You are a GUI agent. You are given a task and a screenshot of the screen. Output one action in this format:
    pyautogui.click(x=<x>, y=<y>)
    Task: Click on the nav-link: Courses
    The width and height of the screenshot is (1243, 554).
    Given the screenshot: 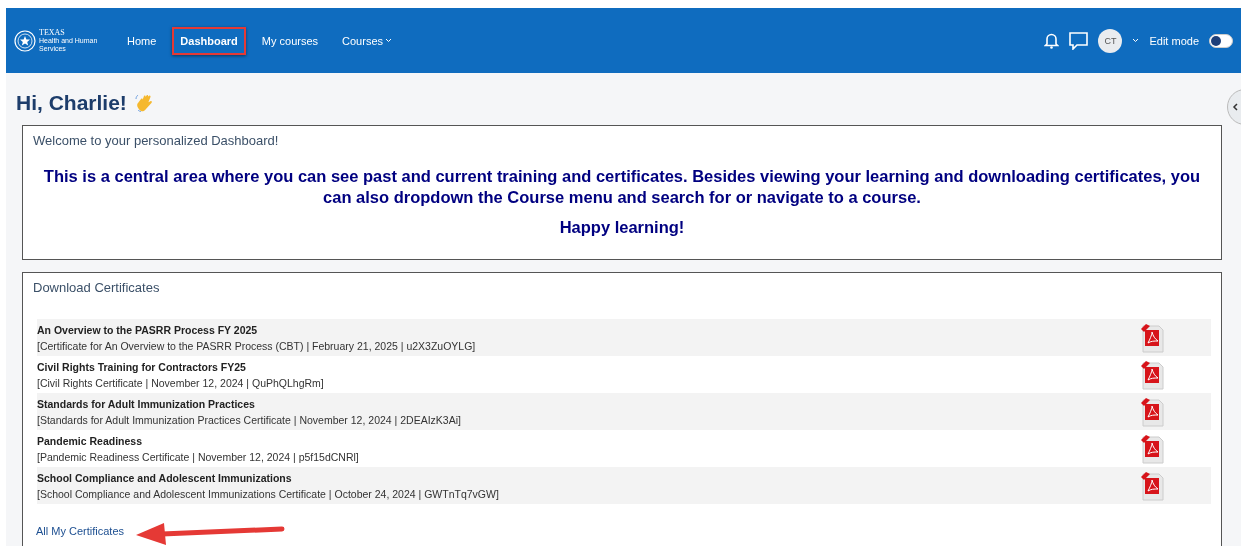 What is the action you would take?
    pyautogui.click(x=367, y=40)
    